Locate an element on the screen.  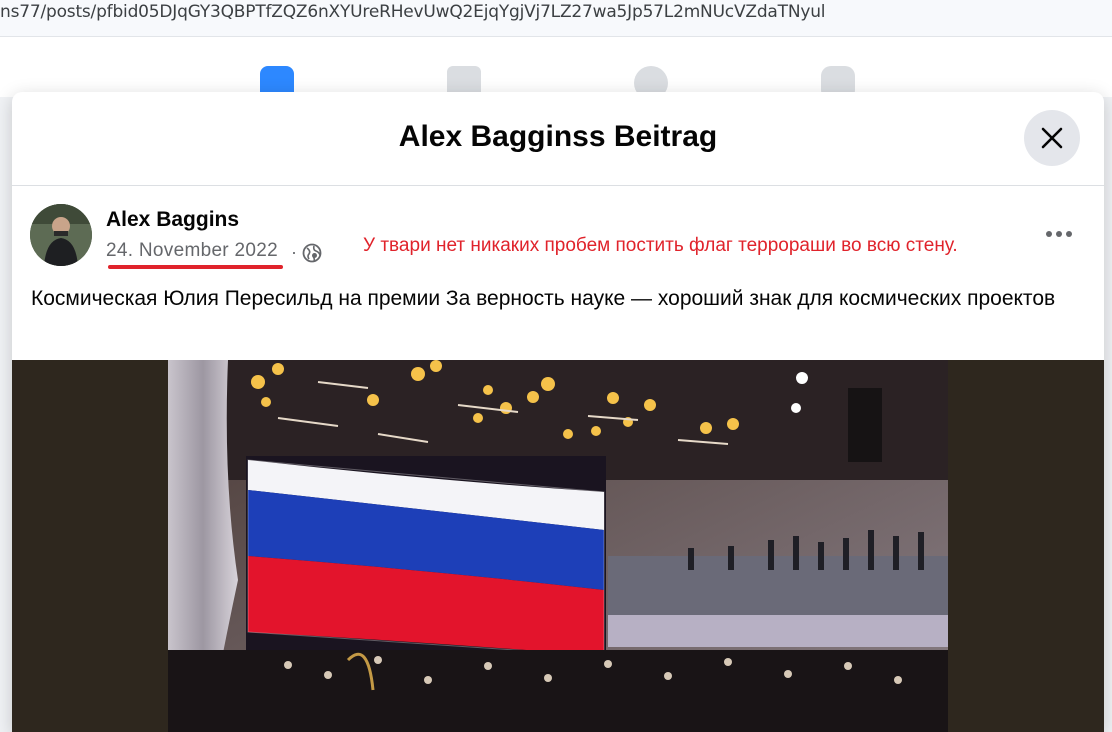
avatar-image is located at coordinates (61, 235).